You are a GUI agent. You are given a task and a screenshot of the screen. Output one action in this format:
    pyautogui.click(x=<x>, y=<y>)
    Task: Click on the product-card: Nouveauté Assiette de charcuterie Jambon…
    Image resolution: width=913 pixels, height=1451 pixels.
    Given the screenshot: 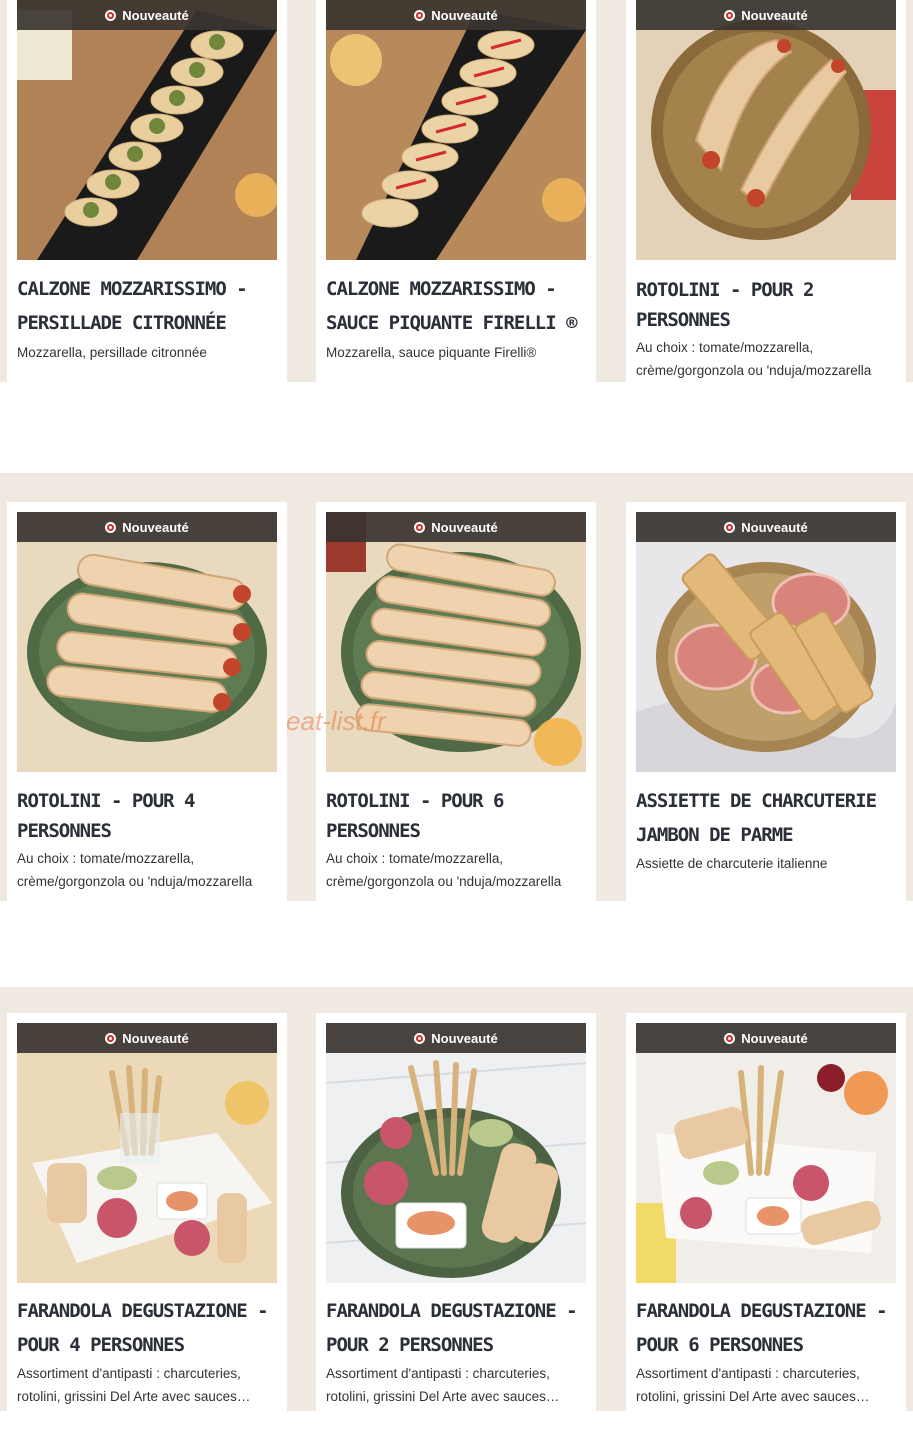 What is the action you would take?
    pyautogui.click(x=766, y=701)
    